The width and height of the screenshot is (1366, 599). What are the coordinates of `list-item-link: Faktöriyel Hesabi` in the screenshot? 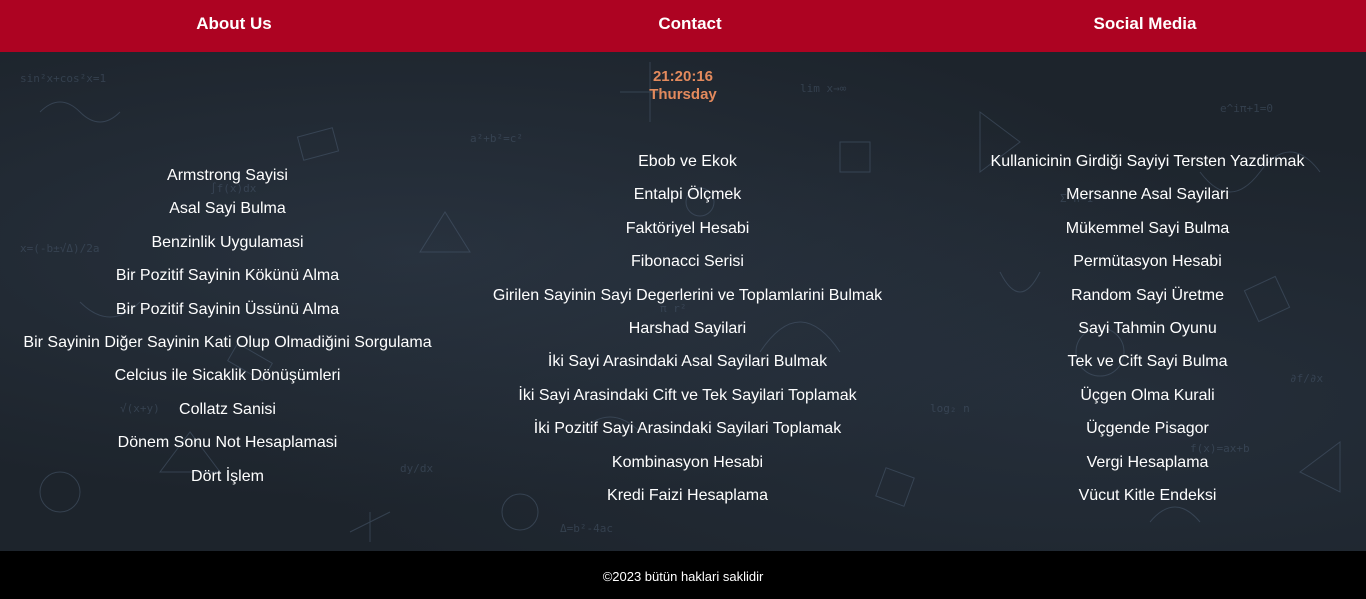 It's located at (687, 228).